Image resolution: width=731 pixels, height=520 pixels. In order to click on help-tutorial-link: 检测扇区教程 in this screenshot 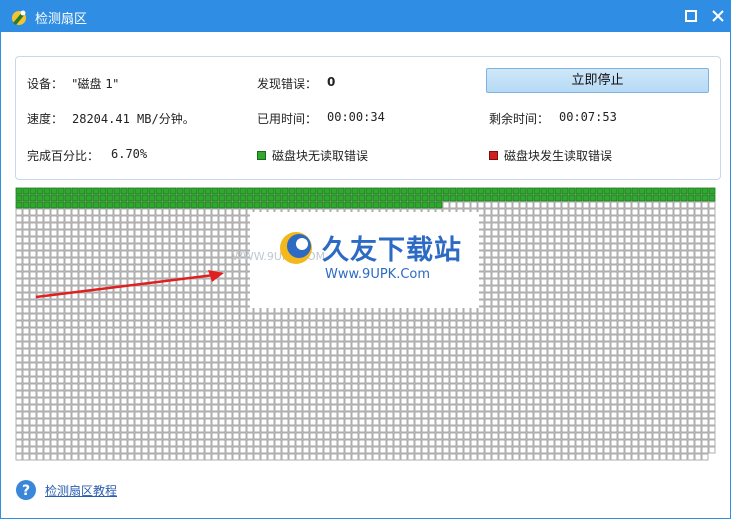, I will do `click(81, 490)`.